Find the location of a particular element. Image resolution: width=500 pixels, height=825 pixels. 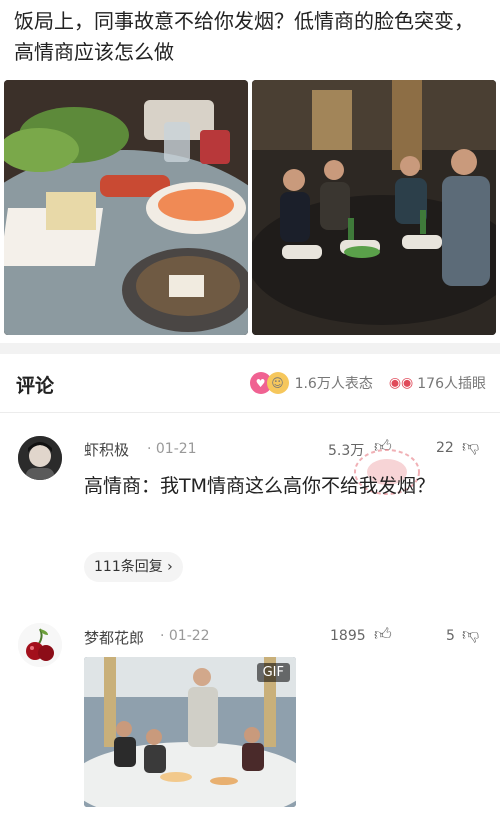

section-separator is located at coordinates (250, 348).